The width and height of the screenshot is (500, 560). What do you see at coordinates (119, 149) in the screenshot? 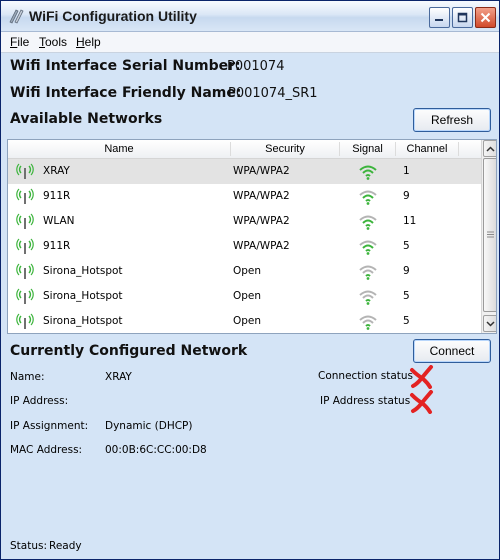
I see `column-header-name: Name` at bounding box center [119, 149].